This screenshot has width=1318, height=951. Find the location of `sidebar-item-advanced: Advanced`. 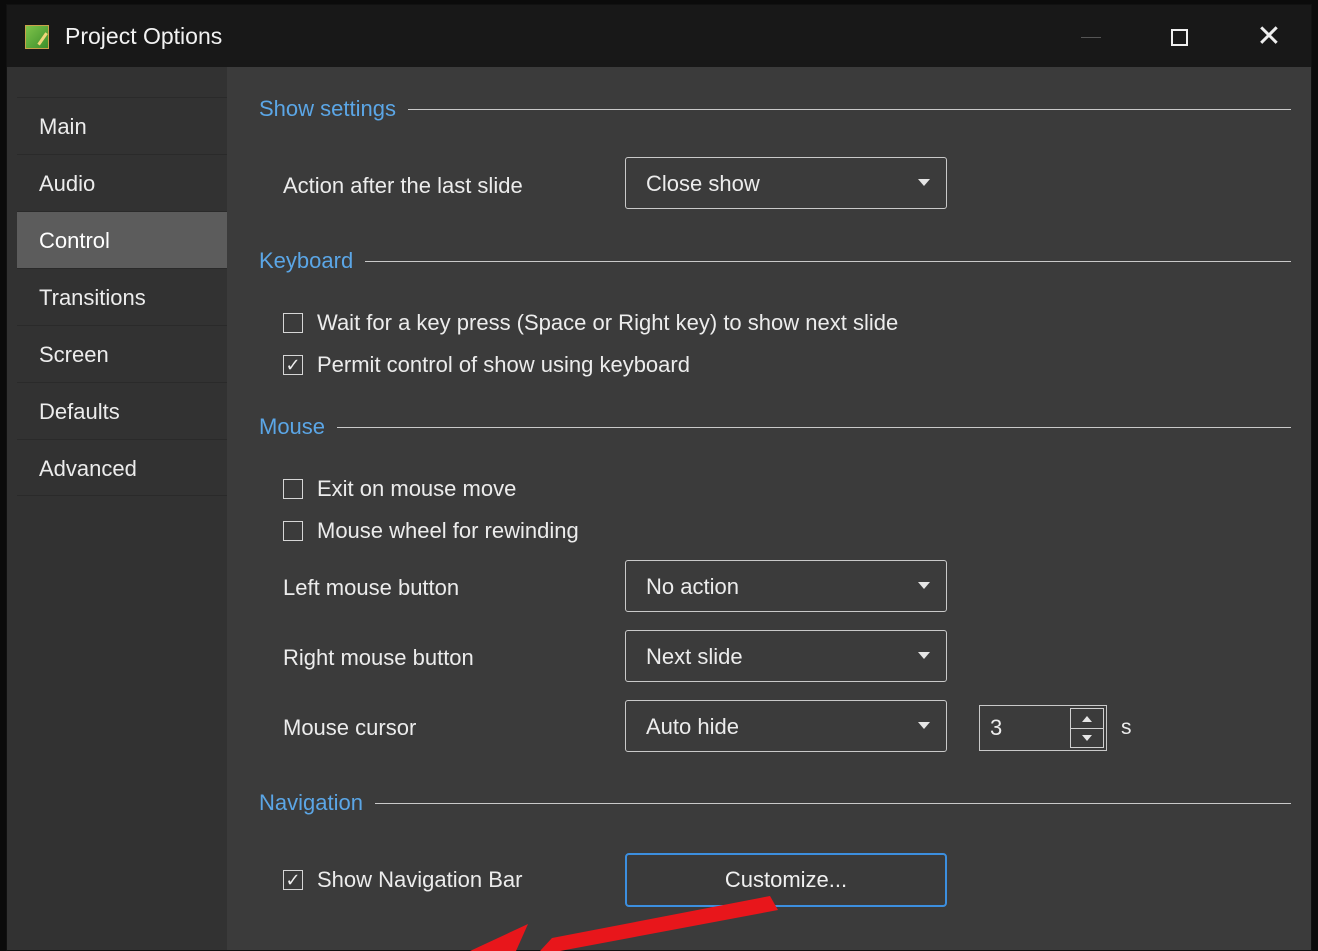

sidebar-item-advanced: Advanced is located at coordinates (122, 467).